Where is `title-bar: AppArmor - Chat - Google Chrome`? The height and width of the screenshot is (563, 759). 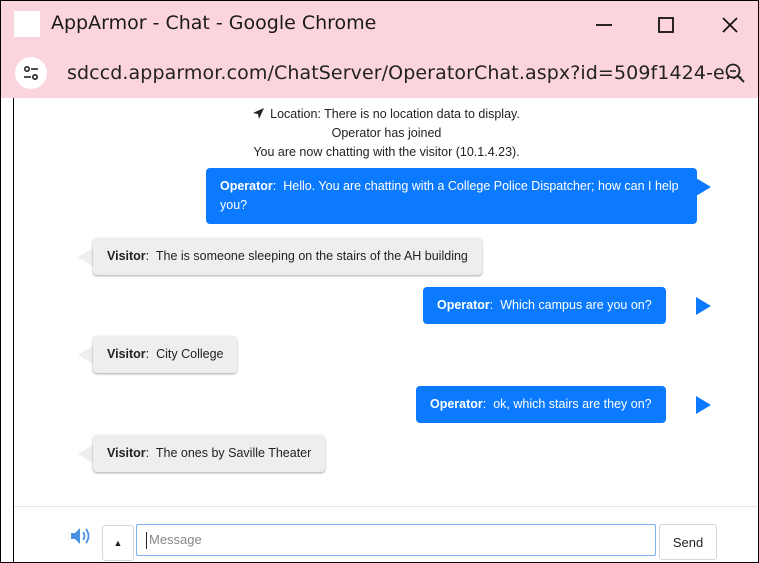
title-bar: AppArmor - Chat - Google Chrome is located at coordinates (379, 25).